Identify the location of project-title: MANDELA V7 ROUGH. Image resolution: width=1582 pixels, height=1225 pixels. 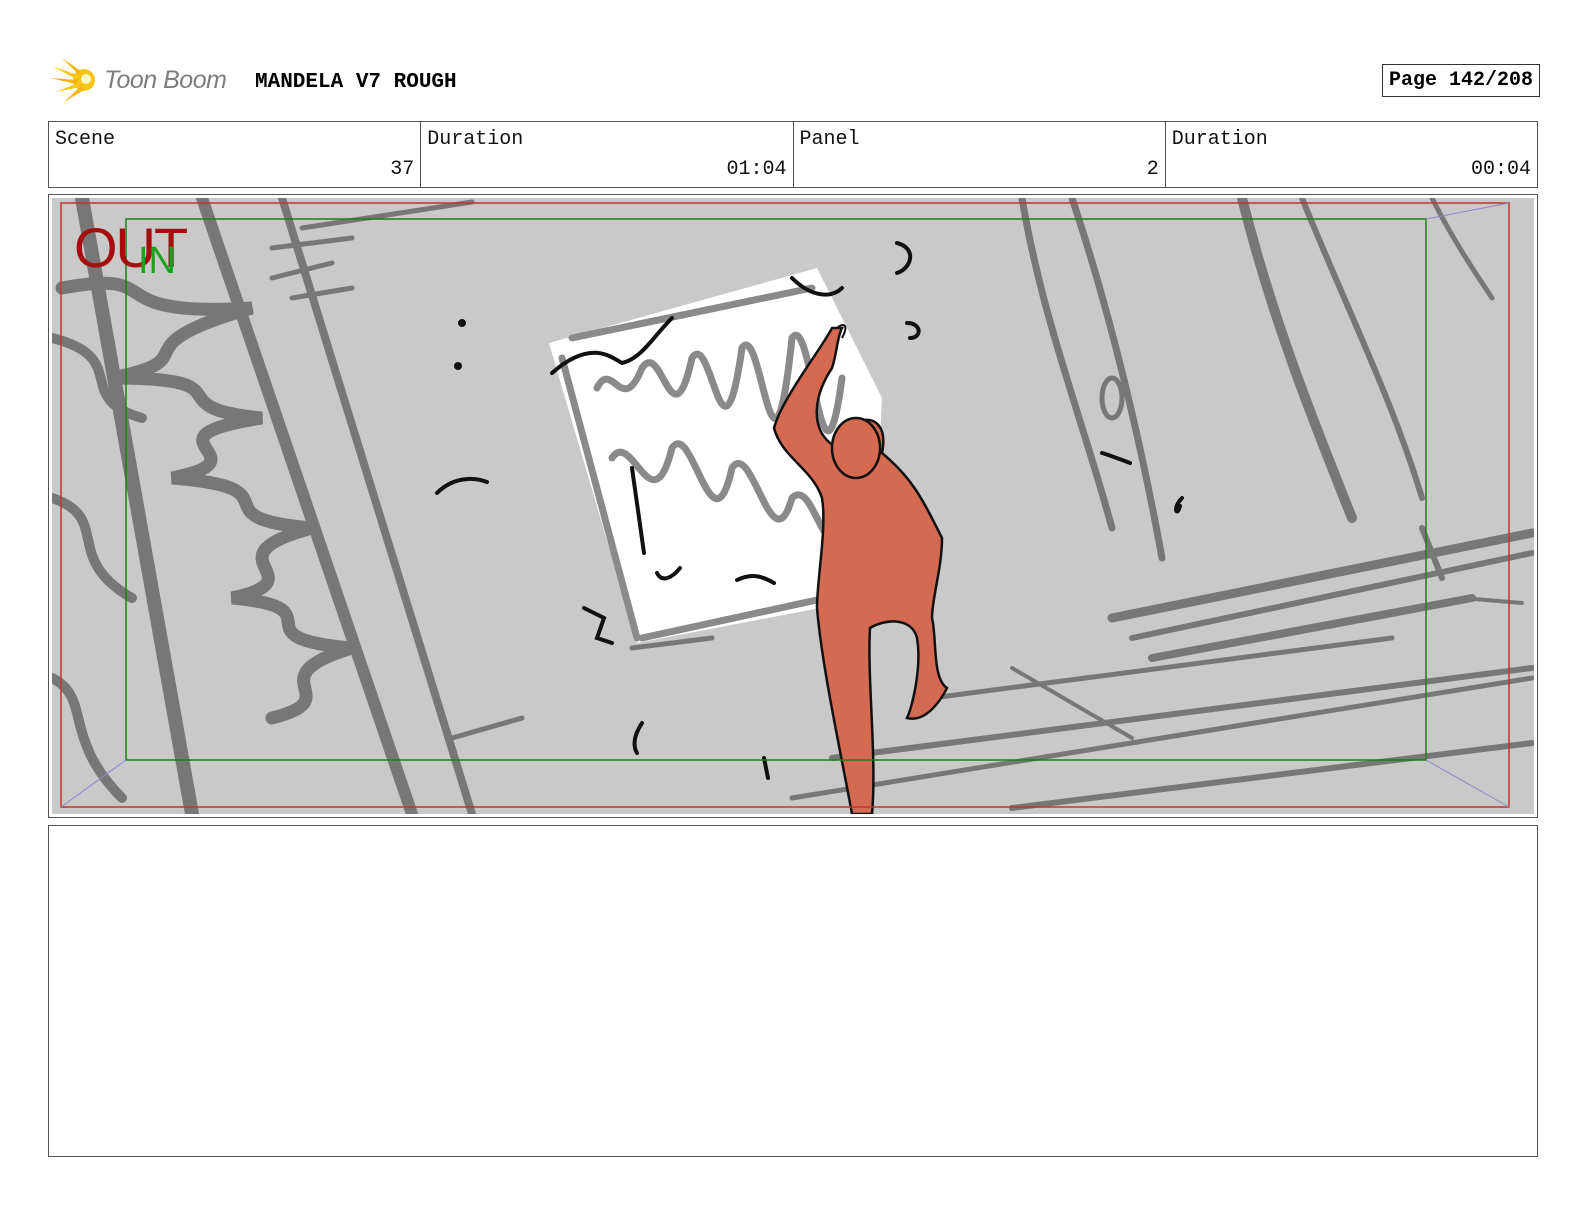
(356, 82).